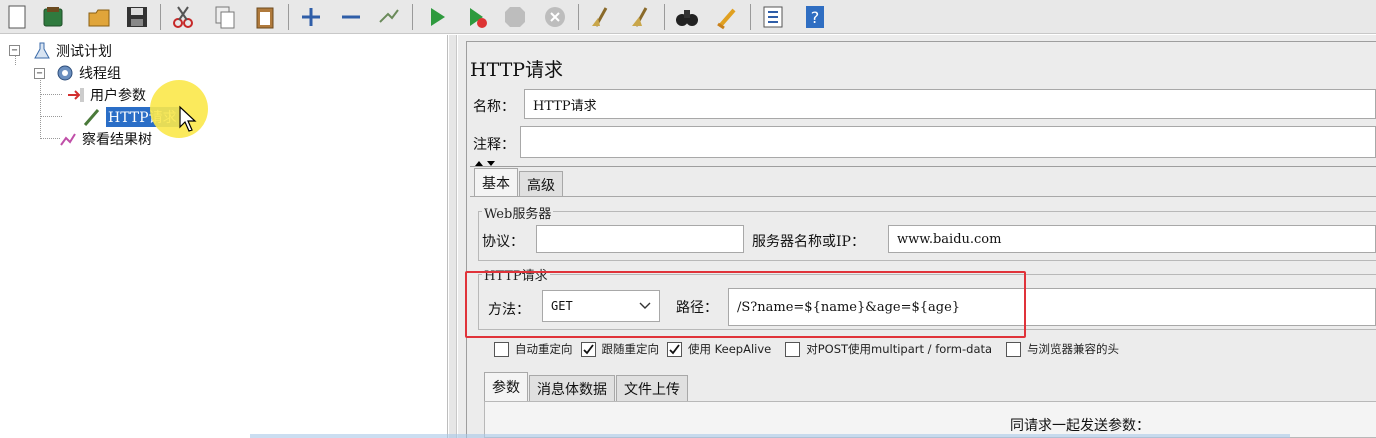 The width and height of the screenshot is (1376, 438). What do you see at coordinates (588, 349) in the screenshot?
I see `follow-redirects-checkbox` at bounding box center [588, 349].